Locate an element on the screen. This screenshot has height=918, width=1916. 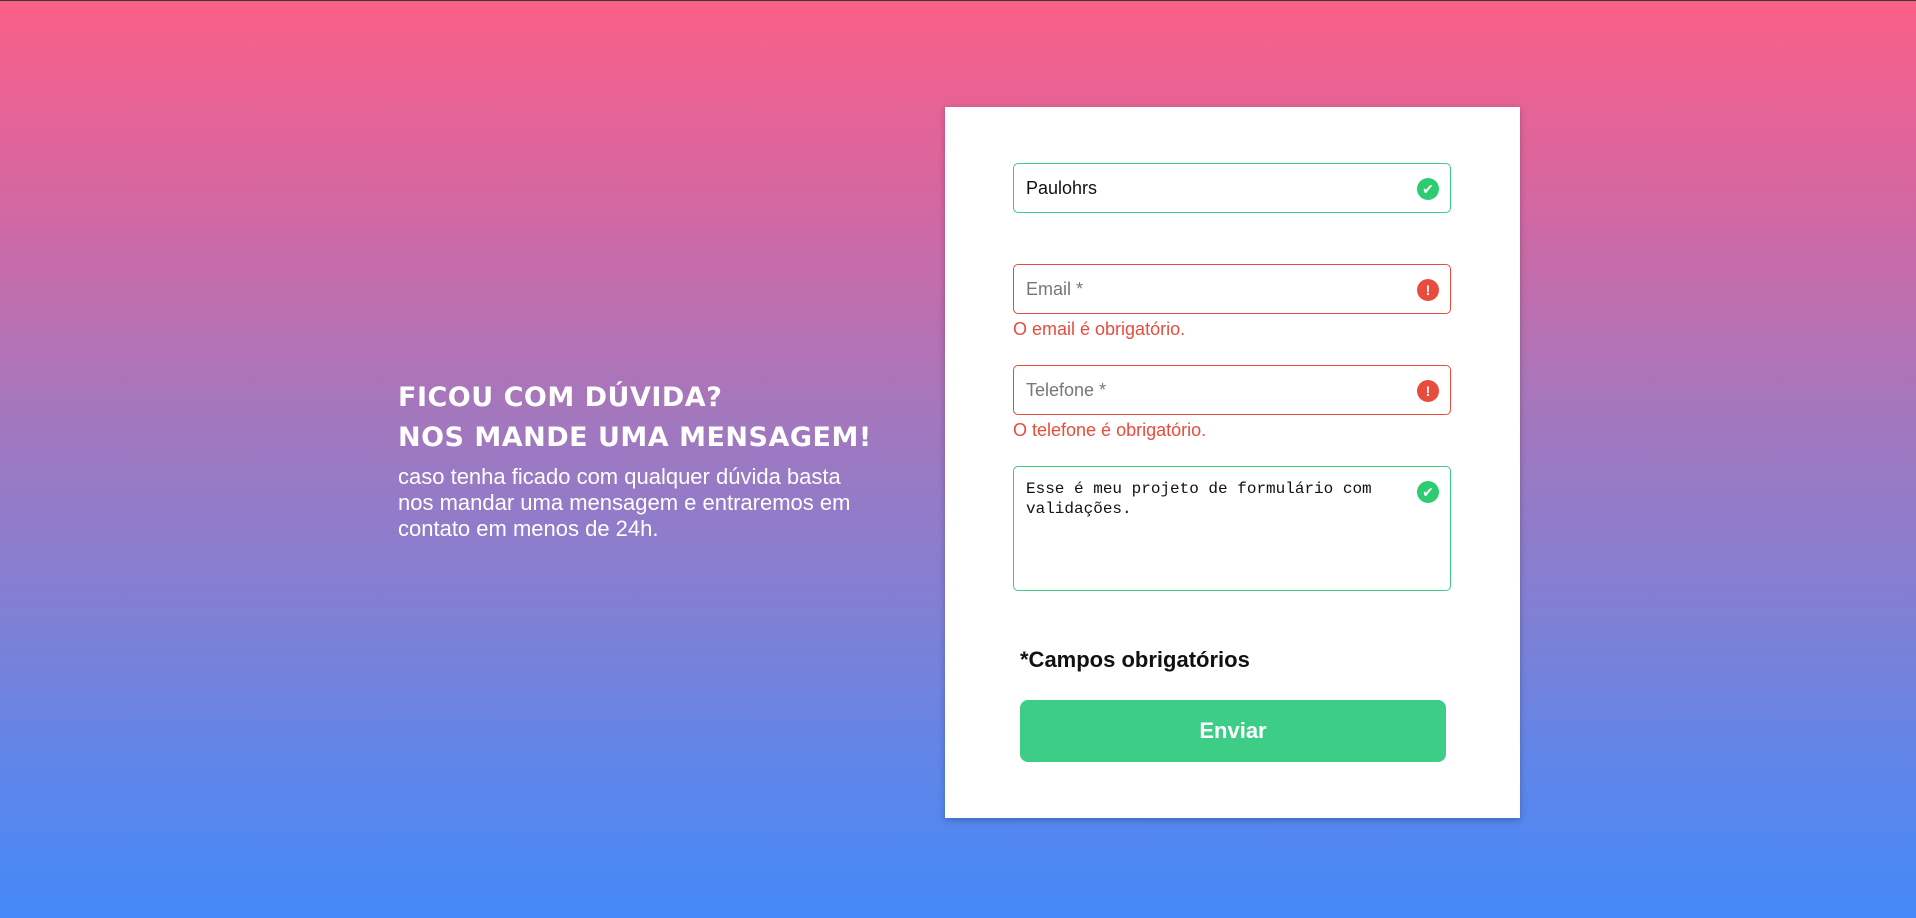
intro-heading-line1: FICOU COM DÚVIDA? is located at coordinates (560, 397).